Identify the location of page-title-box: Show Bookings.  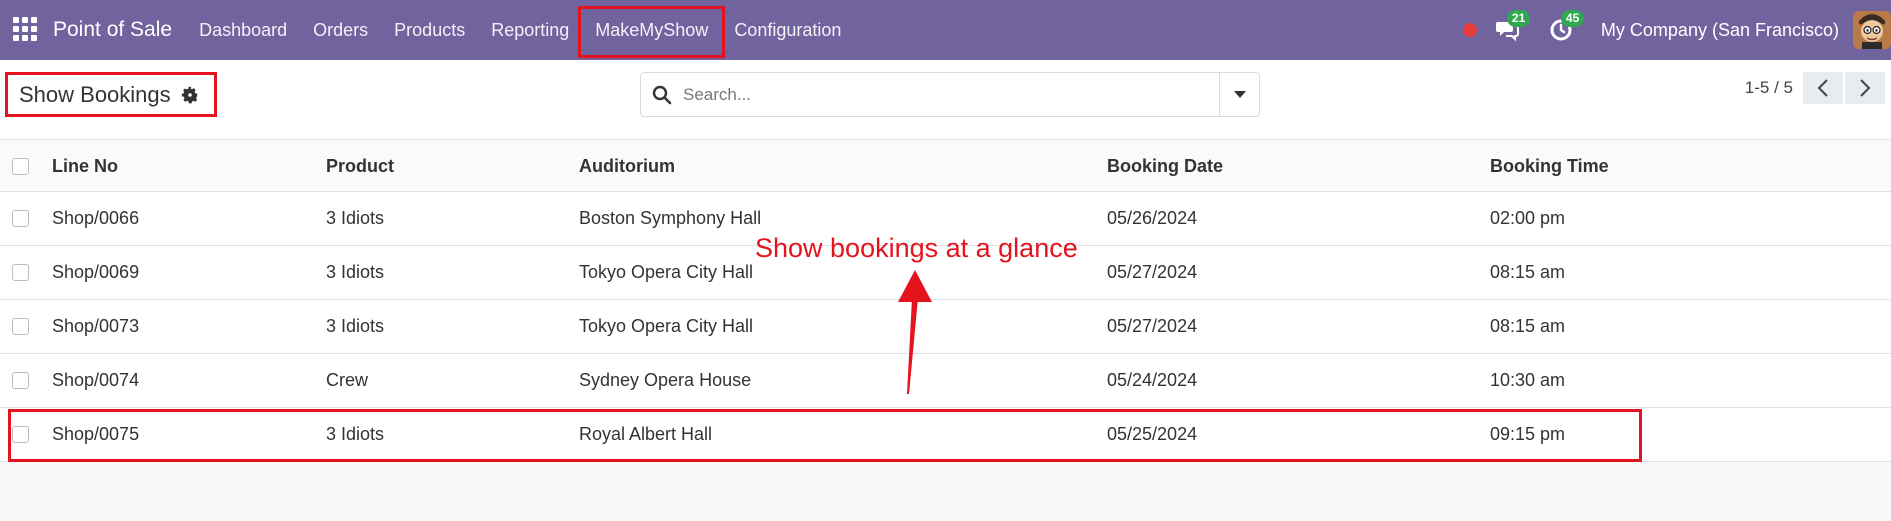
(111, 94).